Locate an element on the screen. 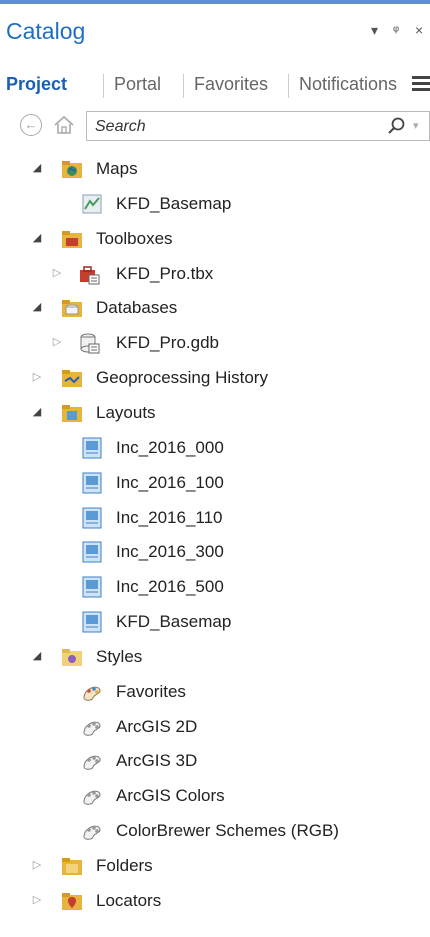  tree-item-label: Inc_2016_000 is located at coordinates (170, 447).